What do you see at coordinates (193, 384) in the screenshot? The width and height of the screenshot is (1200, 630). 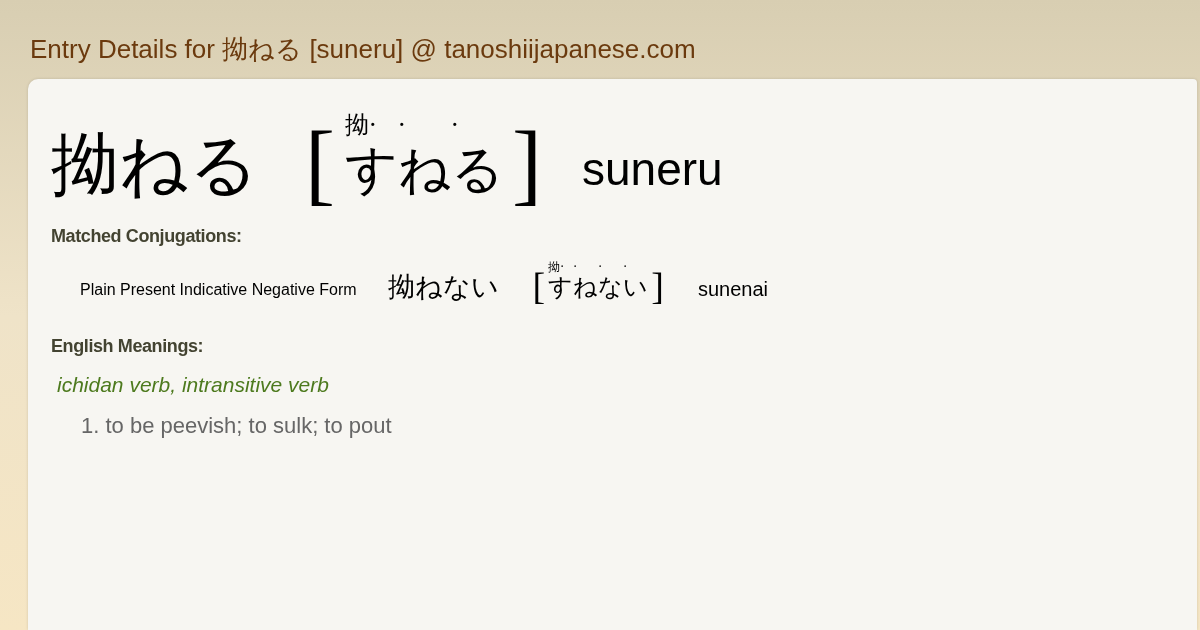 I see `part-of-speech: ichidan verb, intransitive verb` at bounding box center [193, 384].